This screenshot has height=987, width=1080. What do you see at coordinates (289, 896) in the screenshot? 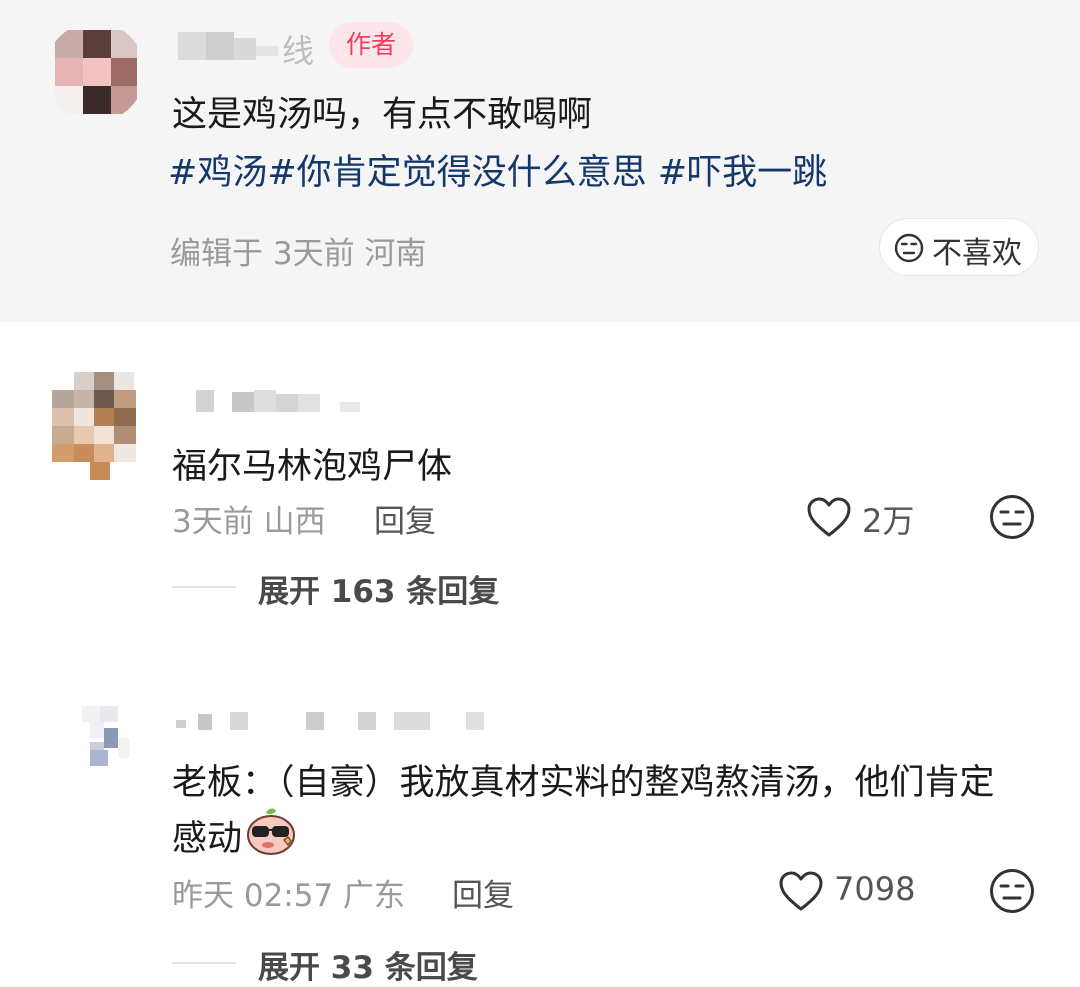
I see `comment-meta: 昨天 02:57 广东` at bounding box center [289, 896].